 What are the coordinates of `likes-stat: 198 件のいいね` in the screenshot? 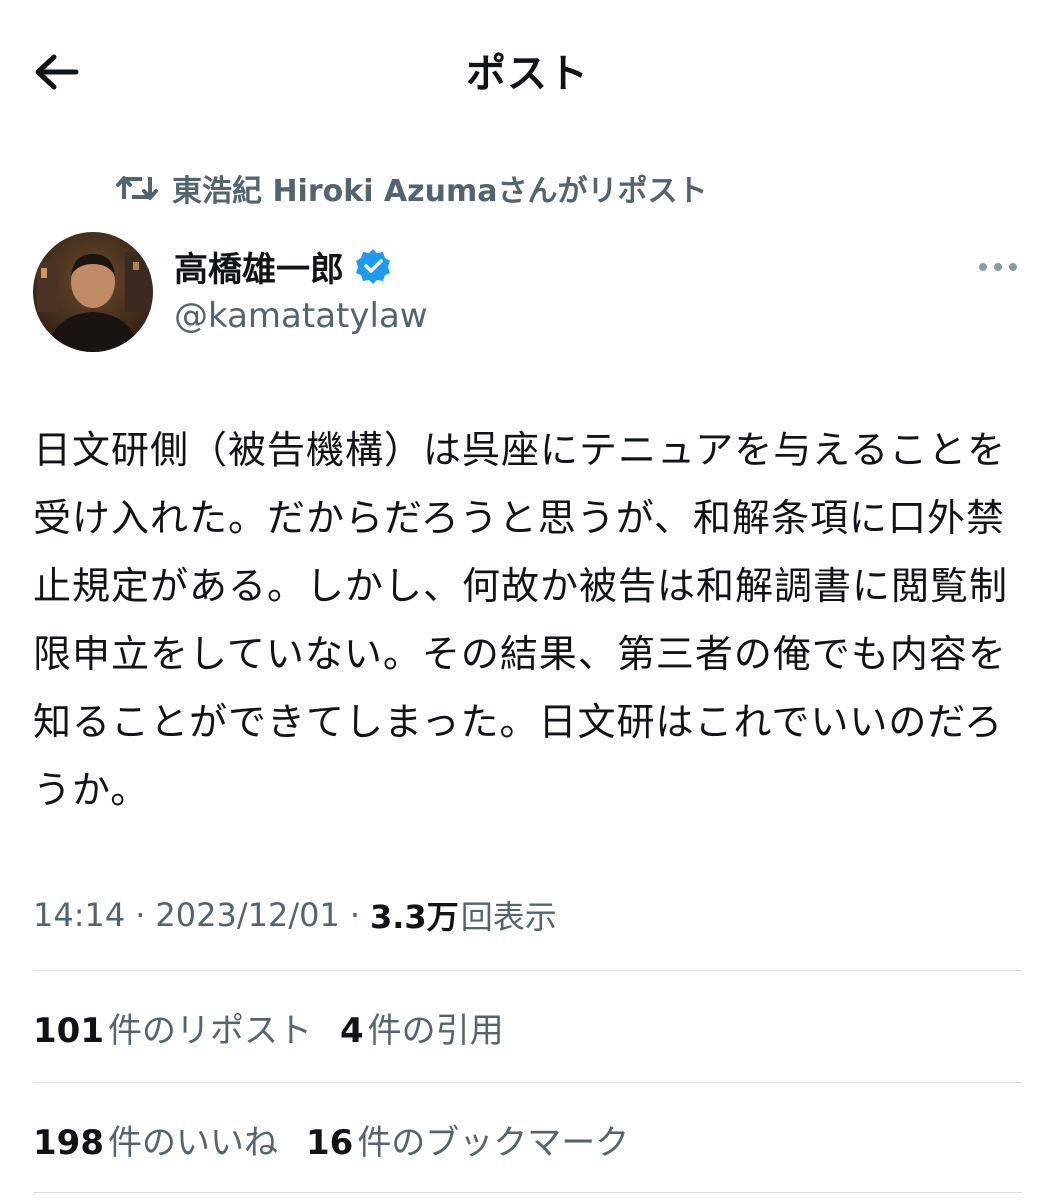 It's located at (155, 1139).